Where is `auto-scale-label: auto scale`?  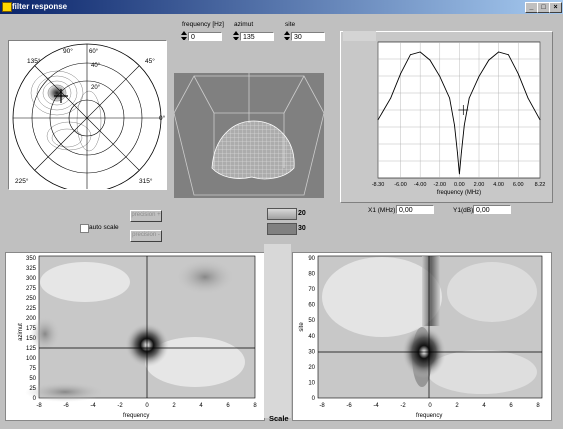
auto-scale-label: auto scale is located at coordinates (104, 227).